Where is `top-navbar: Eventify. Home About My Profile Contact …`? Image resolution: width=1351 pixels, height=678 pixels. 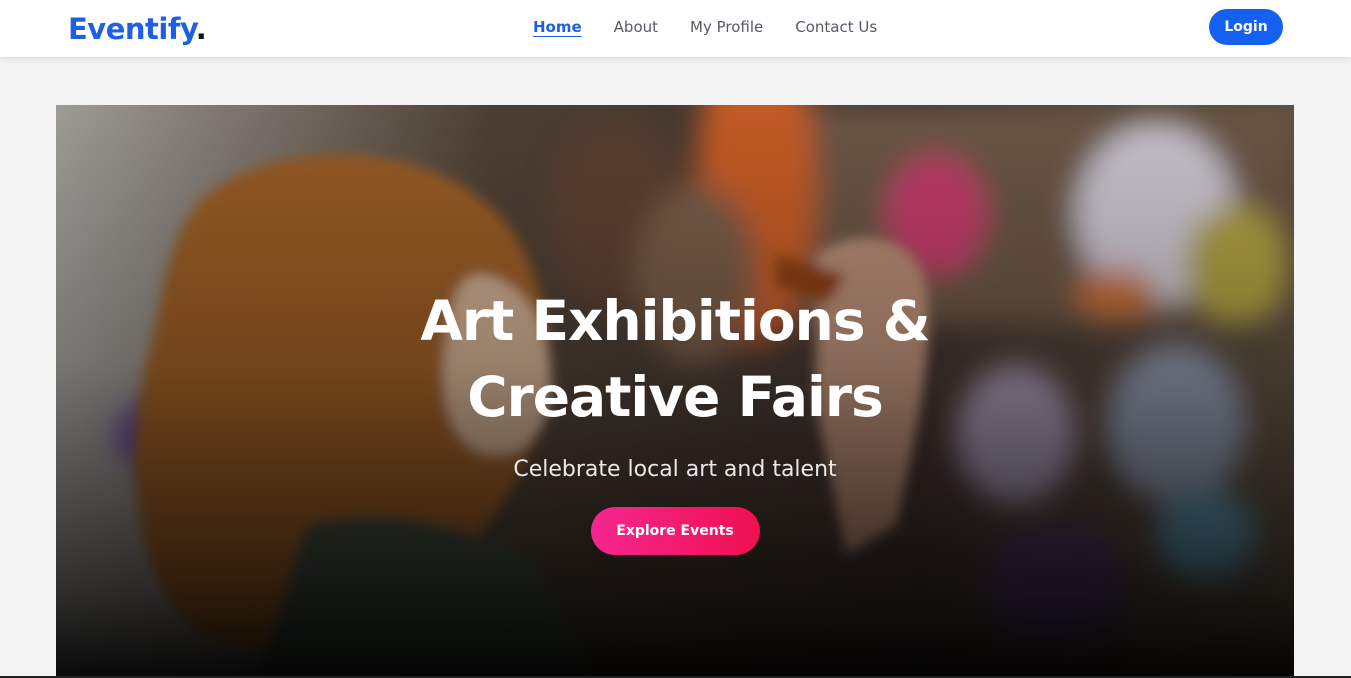 top-navbar: Eventify. Home About My Profile Contact … is located at coordinates (675, 28).